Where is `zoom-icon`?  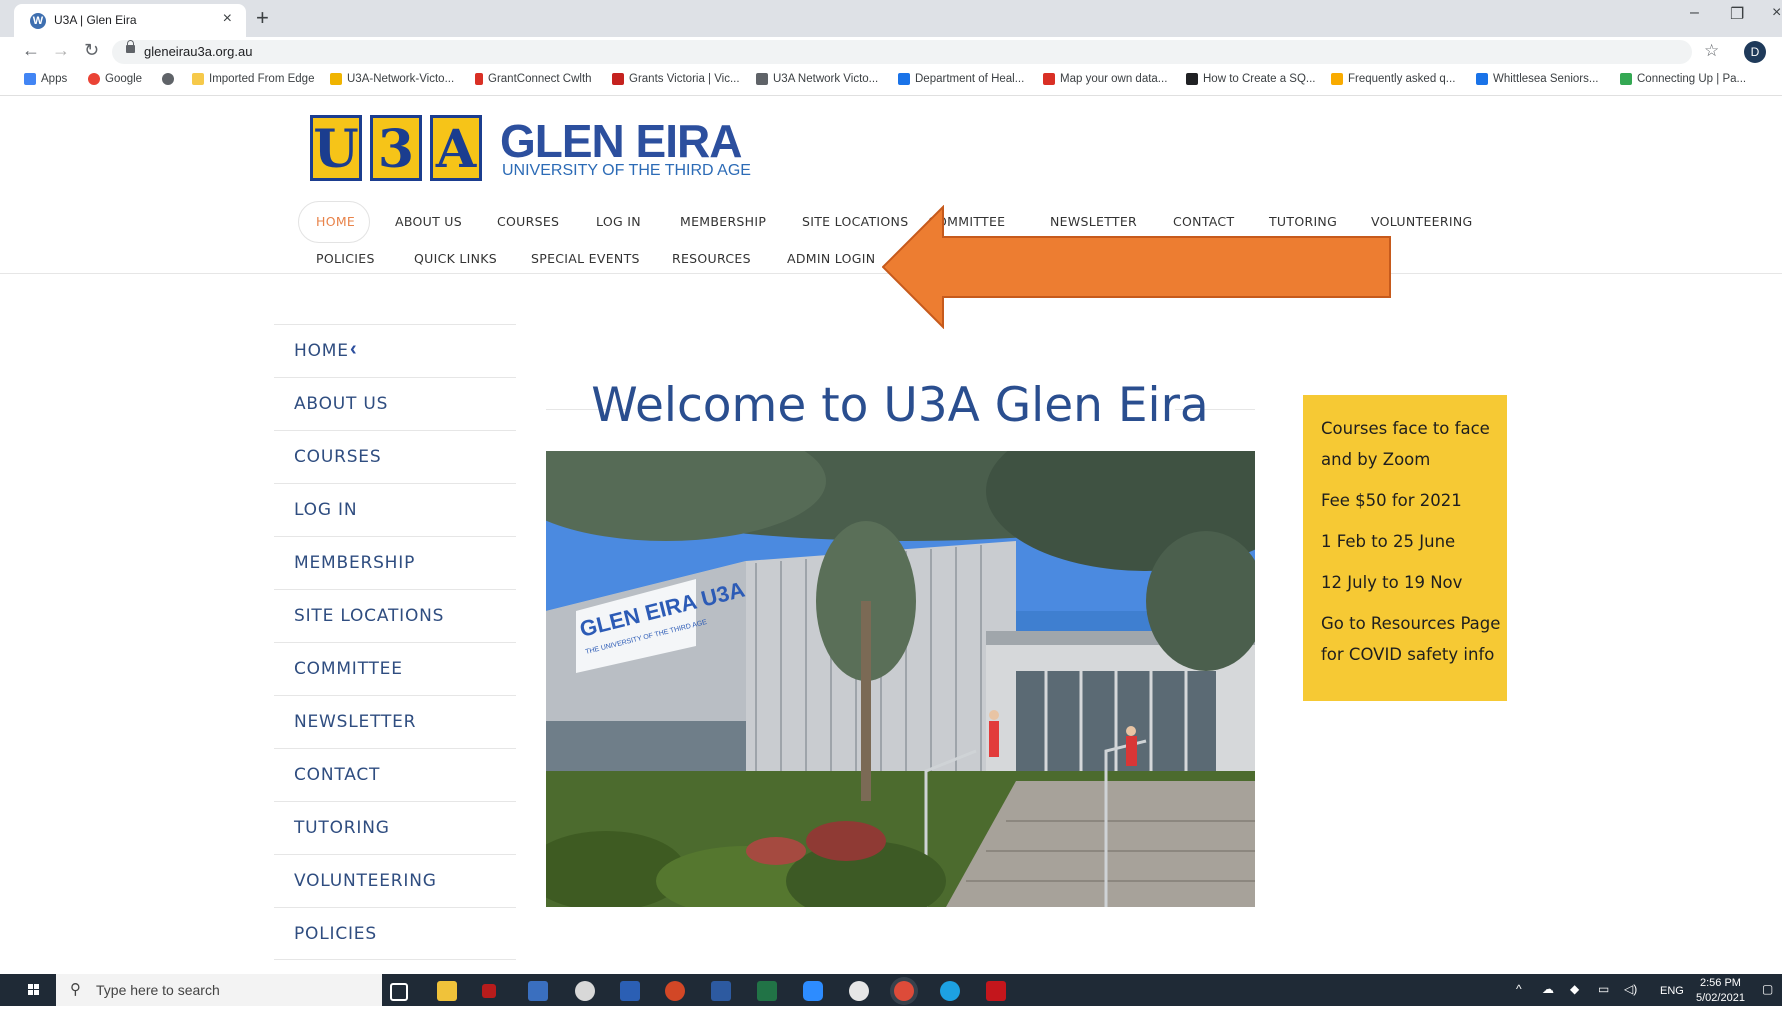 zoom-icon is located at coordinates (813, 991).